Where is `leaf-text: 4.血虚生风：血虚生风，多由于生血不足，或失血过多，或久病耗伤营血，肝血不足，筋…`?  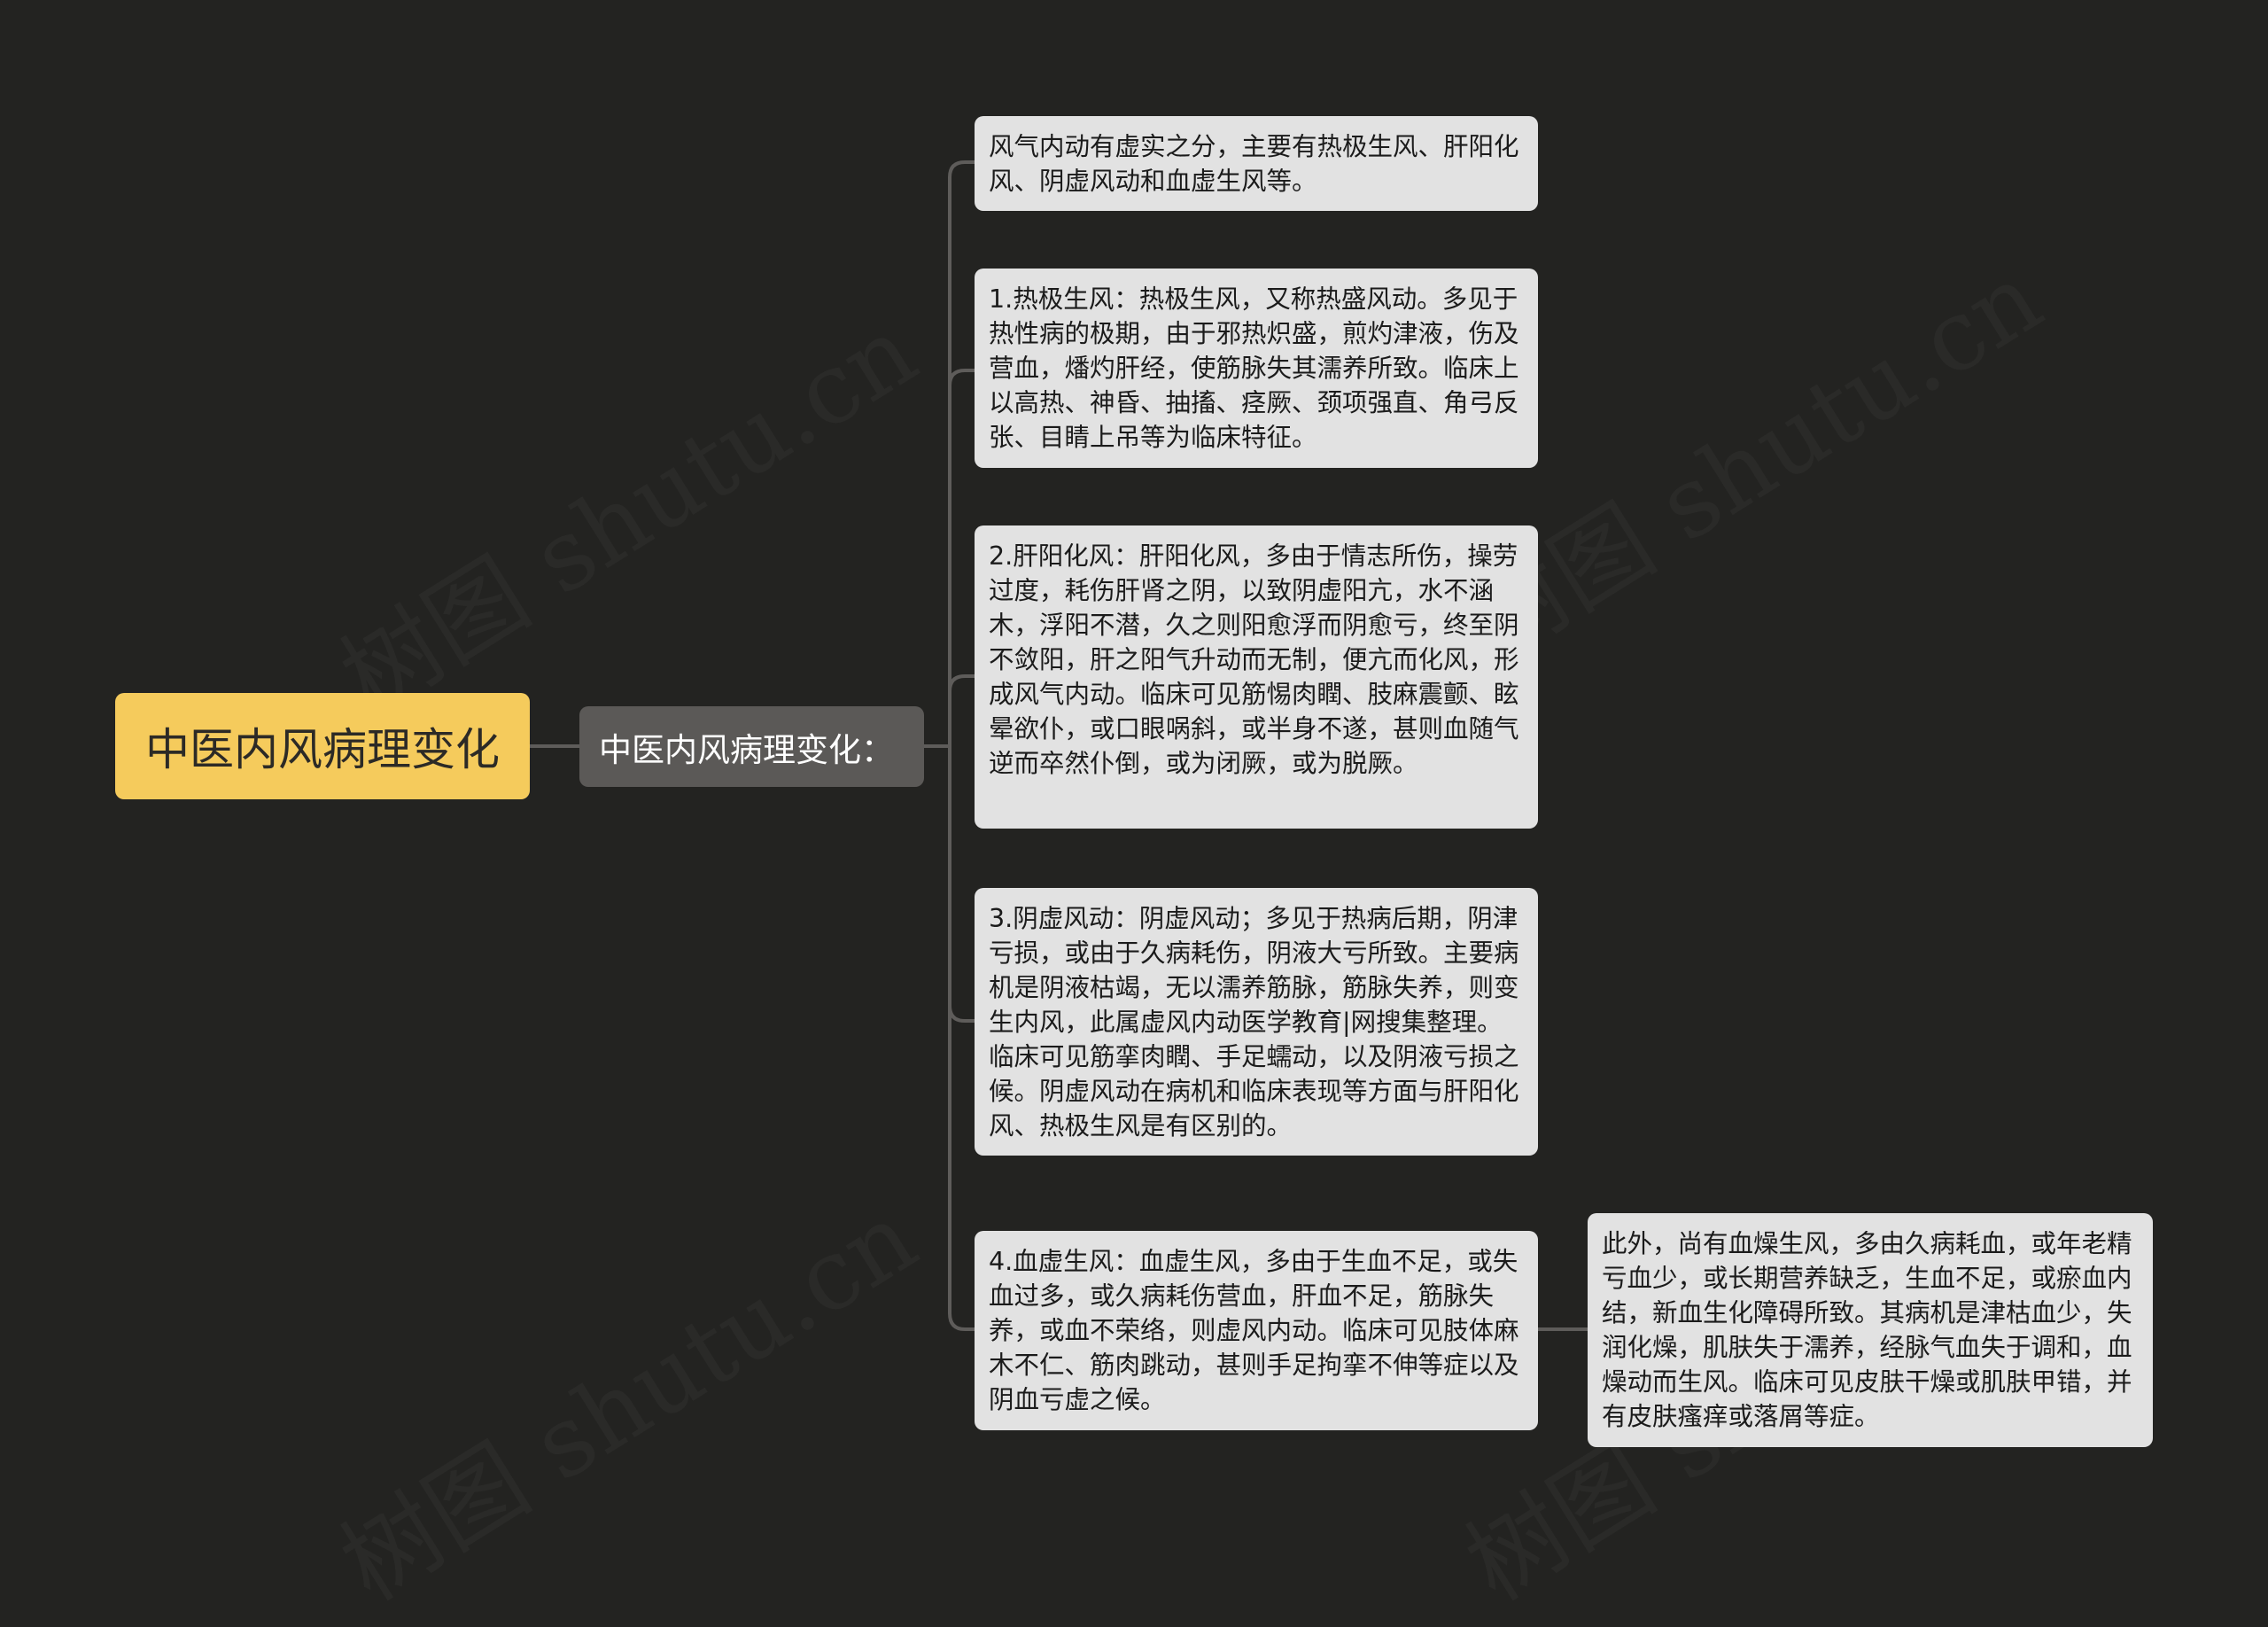 leaf-text: 4.血虚生风：血虚生风，多由于生血不足，或失血过多，或久病耗伤营血，肝血不足，筋… is located at coordinates (1254, 1330).